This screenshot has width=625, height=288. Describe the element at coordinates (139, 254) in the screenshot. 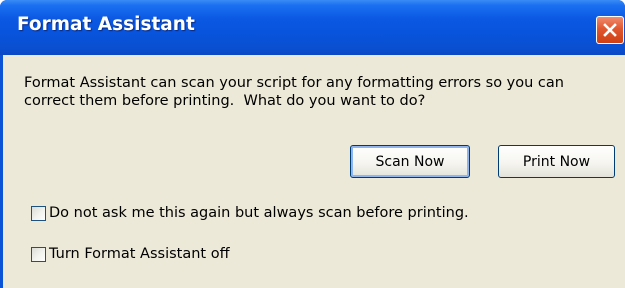

I see `turn-off-label: Turn Format Assistant off` at that location.